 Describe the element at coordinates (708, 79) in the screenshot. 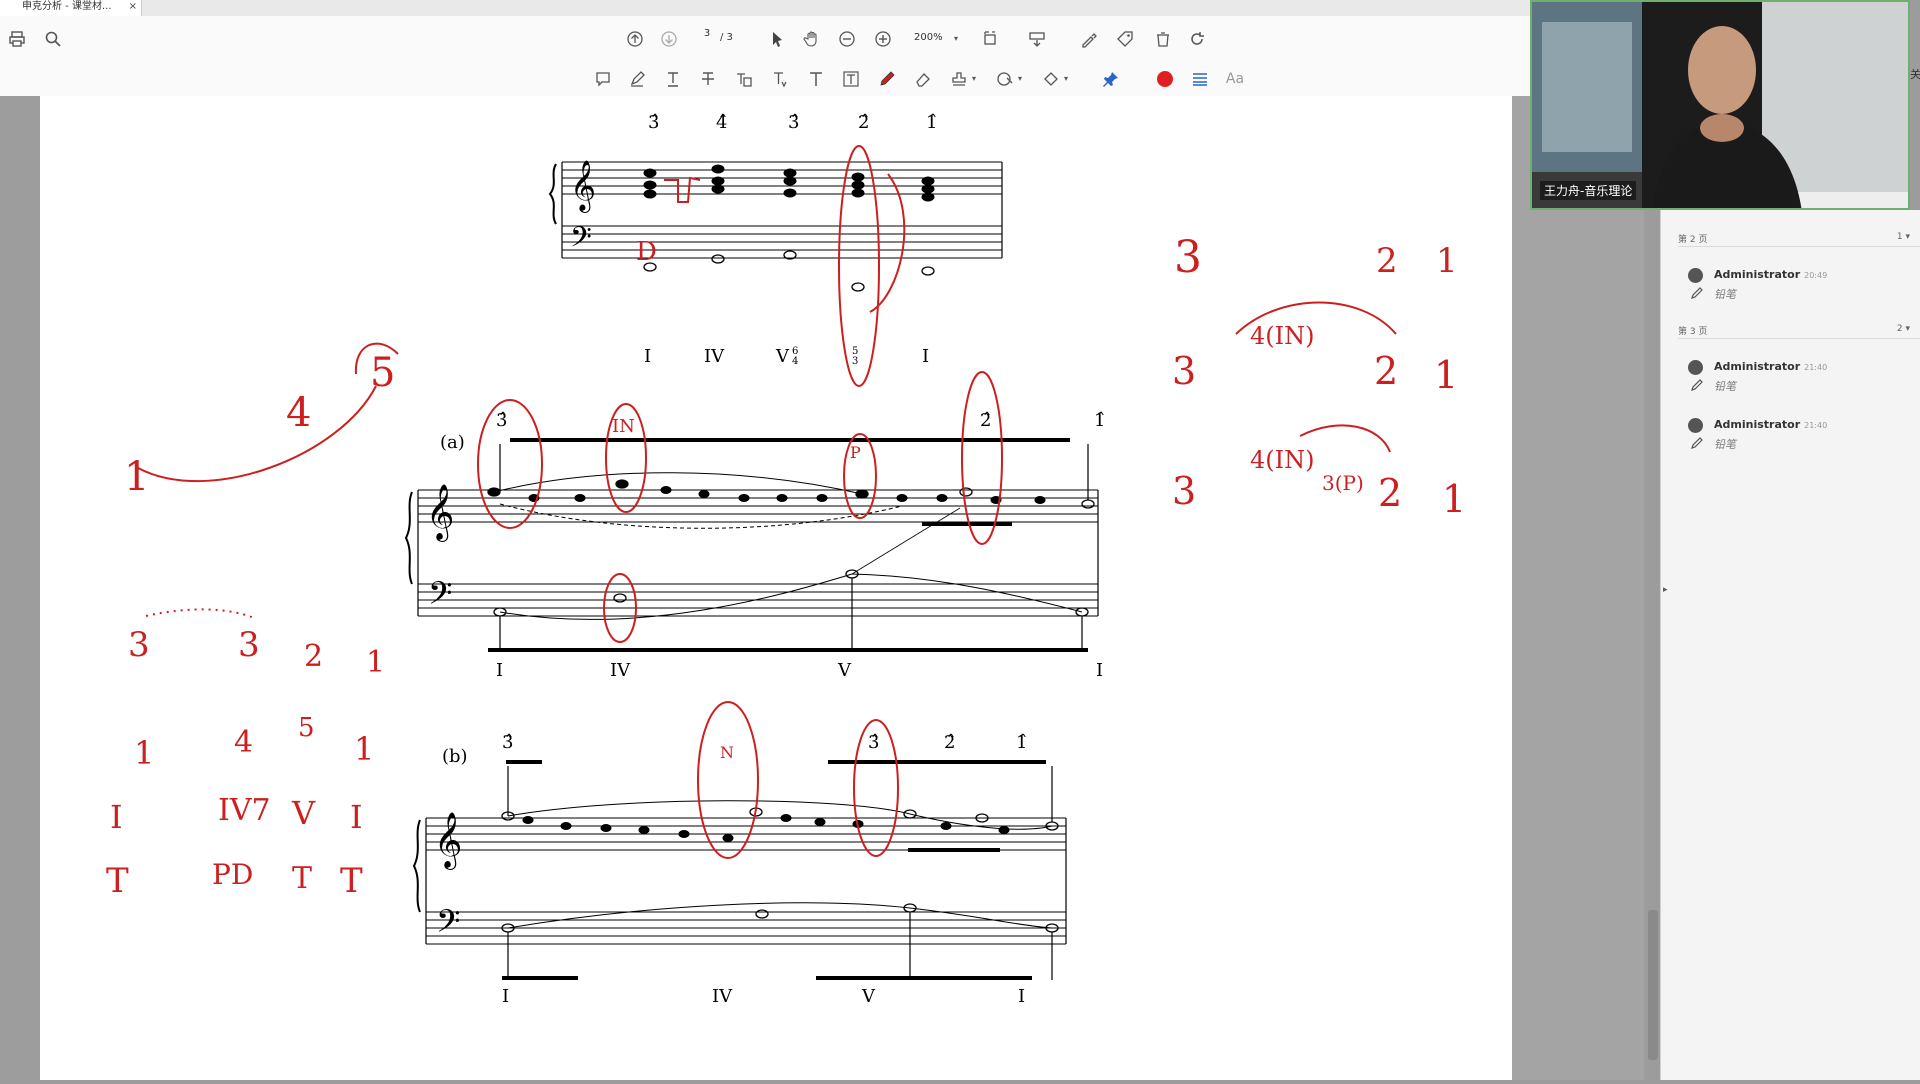

I see `strikethrough-text-icon` at that location.